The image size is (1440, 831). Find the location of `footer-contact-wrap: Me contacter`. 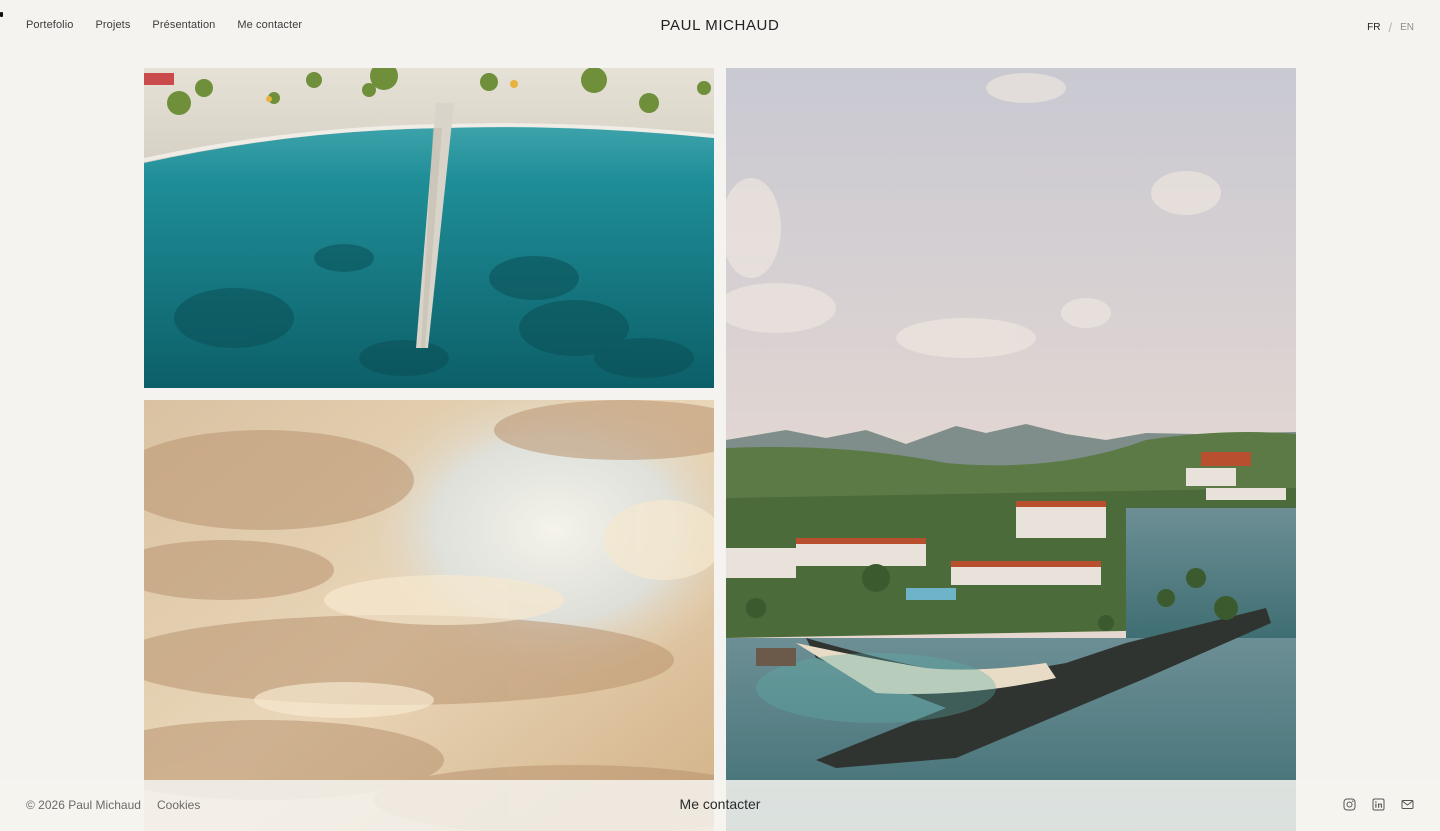

footer-contact-wrap: Me contacter is located at coordinates (720, 804).